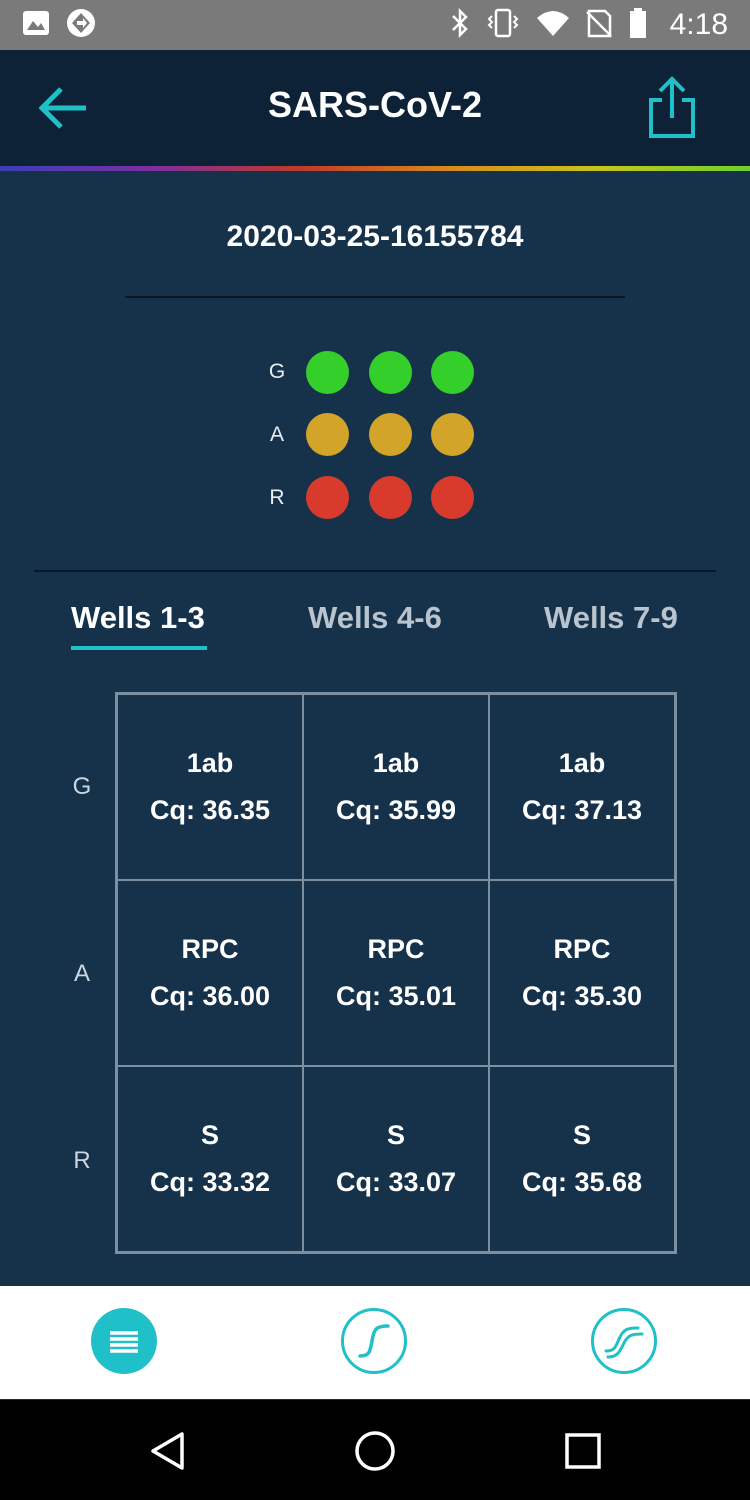 This screenshot has width=750, height=1500. Describe the element at coordinates (582, 973) in the screenshot. I see `well-cell: RPC Cq: 35.30` at that location.